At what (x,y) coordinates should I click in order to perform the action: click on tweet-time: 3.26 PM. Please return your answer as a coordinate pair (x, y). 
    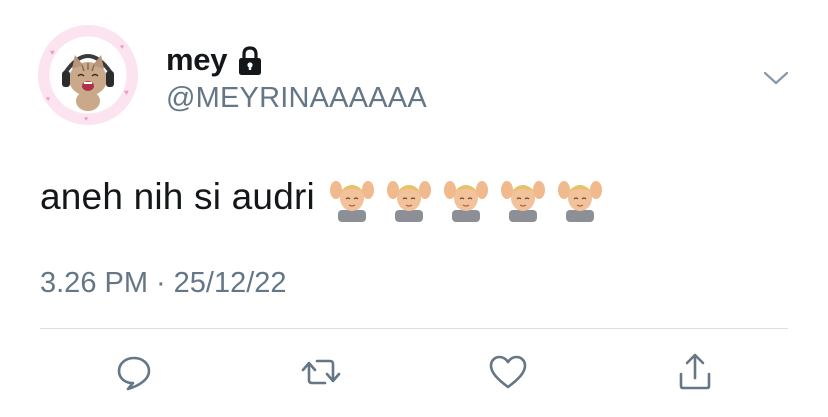
    Looking at the image, I should click on (94, 283).